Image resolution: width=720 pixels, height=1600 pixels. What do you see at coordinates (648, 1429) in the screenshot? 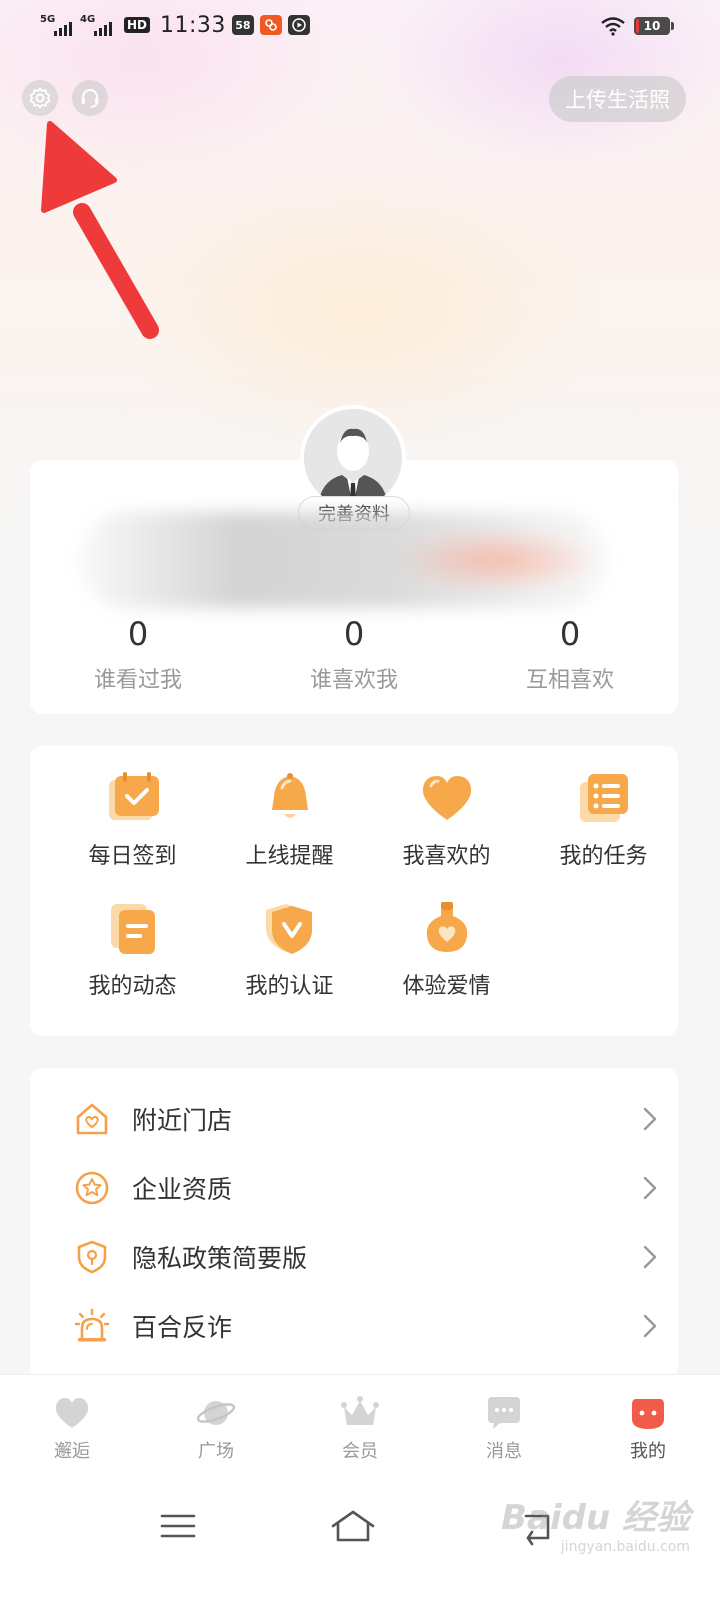
I see `tab-mine: 我的` at bounding box center [648, 1429].